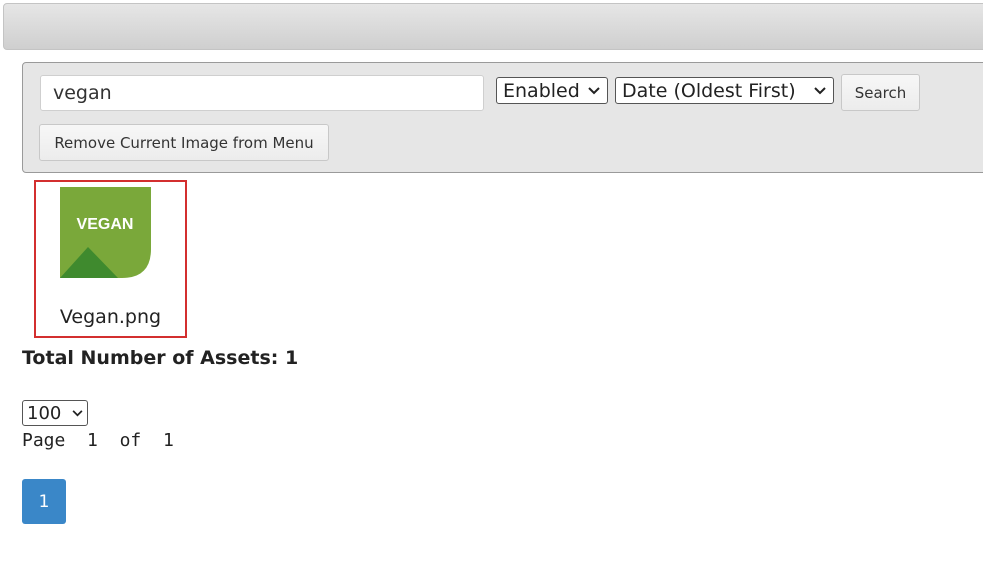 The height and width of the screenshot is (571, 983). I want to click on search-input, so click(262, 93).